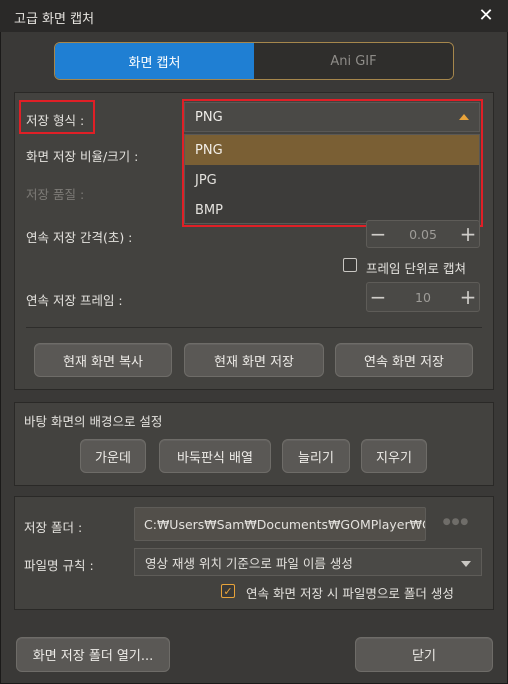 The height and width of the screenshot is (684, 508). Describe the element at coordinates (332, 150) in the screenshot. I see `format-option-png: PNG` at that location.